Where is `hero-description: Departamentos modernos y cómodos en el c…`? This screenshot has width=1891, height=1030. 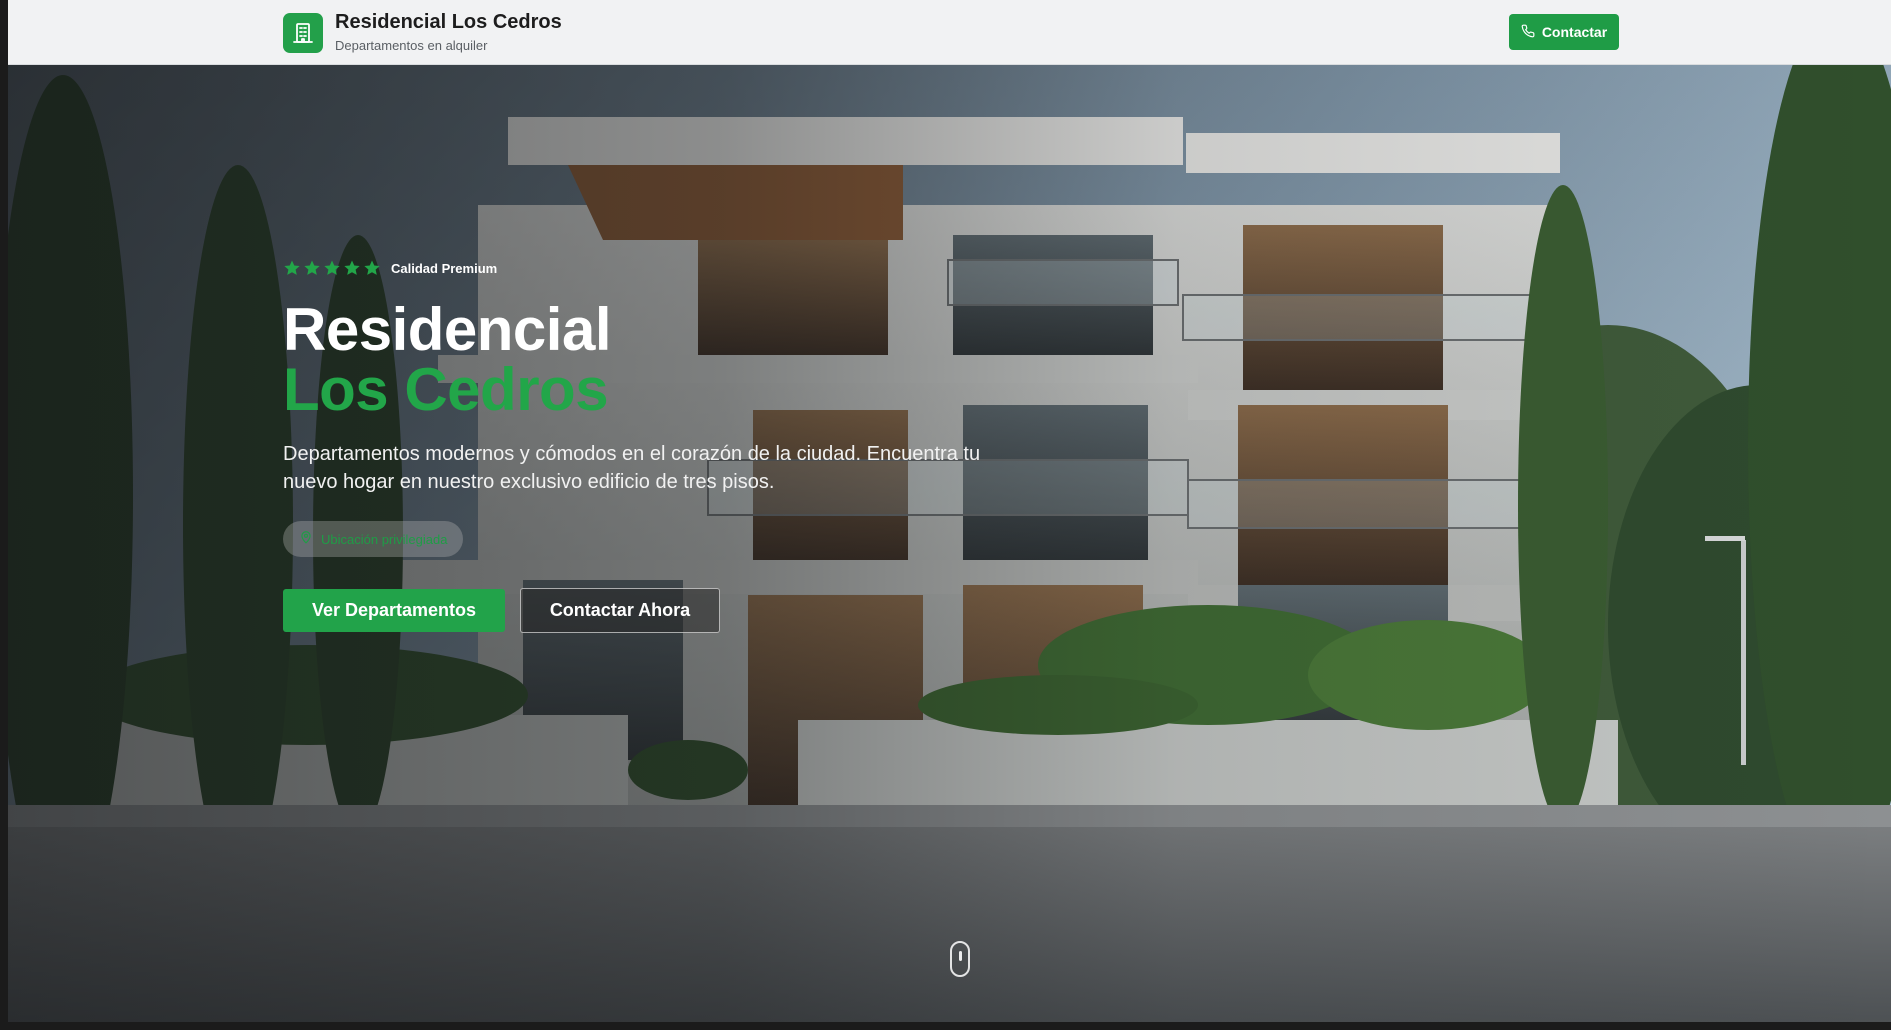
hero-description: Departamentos modernos y cómodos en el c… is located at coordinates (632, 468).